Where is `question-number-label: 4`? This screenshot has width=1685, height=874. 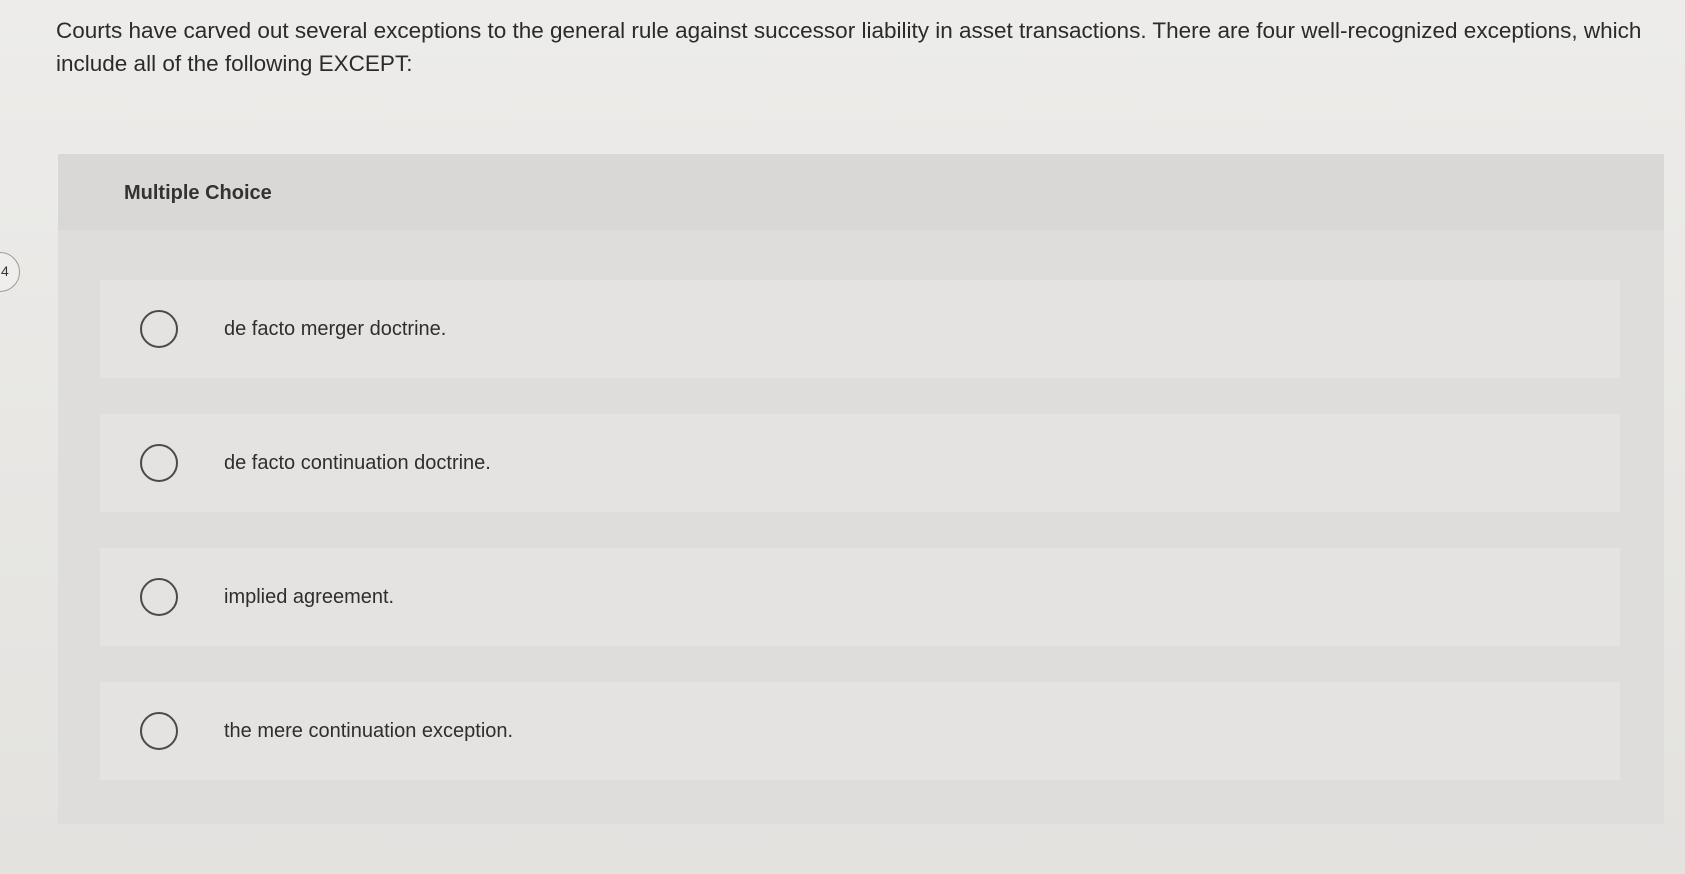 question-number-label: 4 is located at coordinates (5, 271).